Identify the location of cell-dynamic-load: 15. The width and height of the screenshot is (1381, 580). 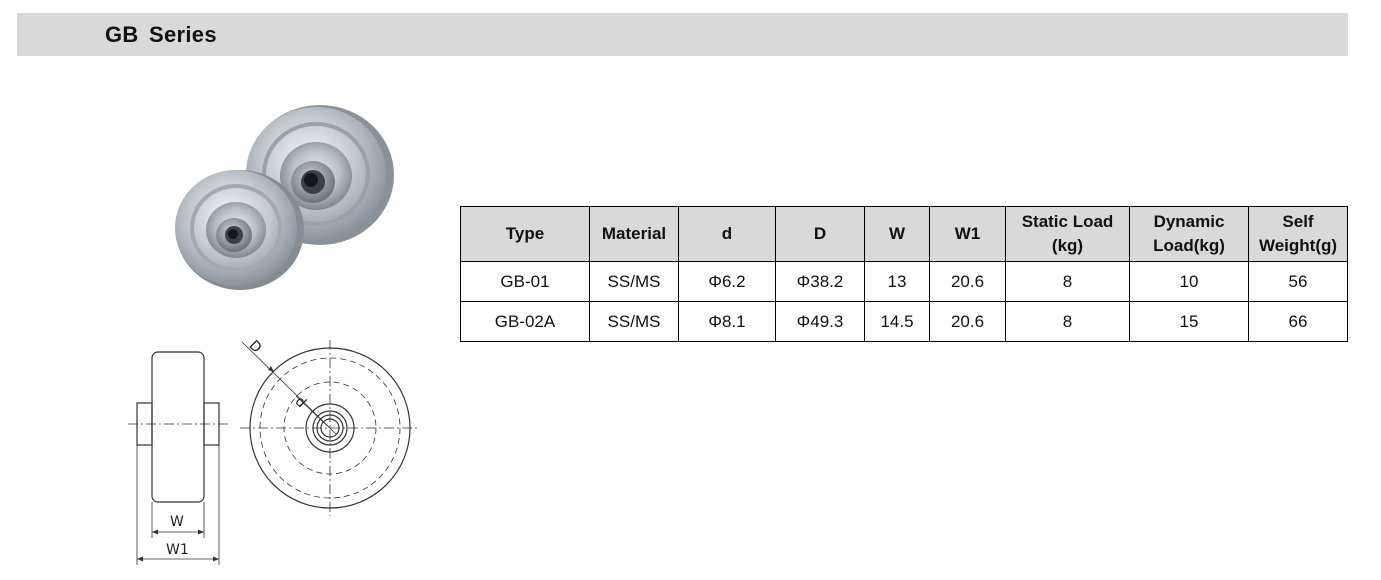
(1189, 321).